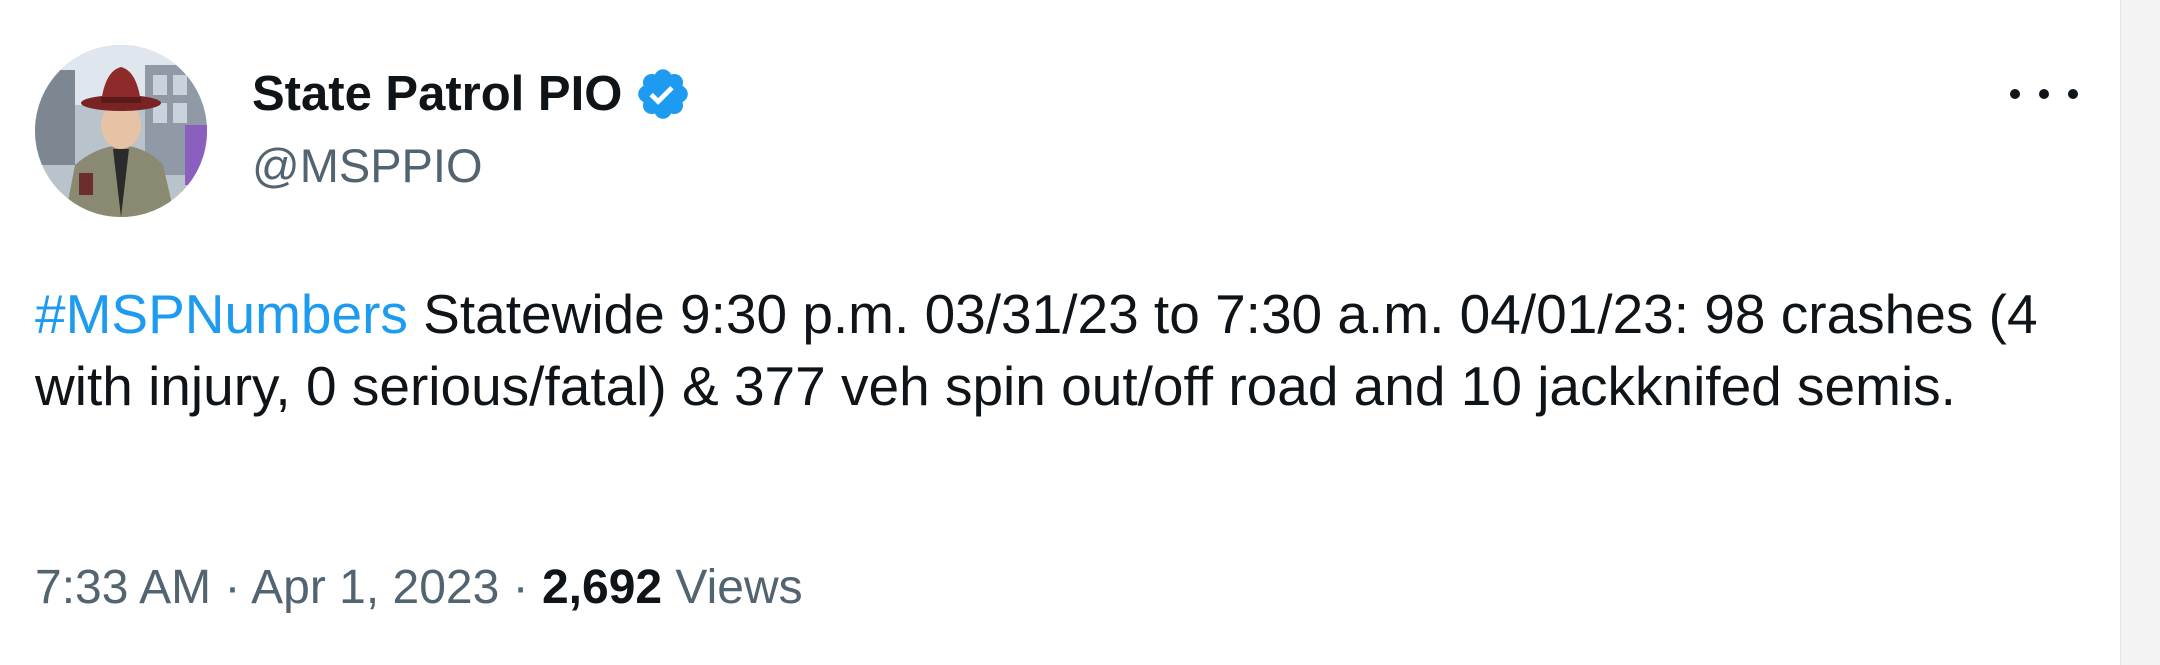 This screenshot has width=2160, height=665. Describe the element at coordinates (663, 94) in the screenshot. I see `verified-badge-icon` at that location.